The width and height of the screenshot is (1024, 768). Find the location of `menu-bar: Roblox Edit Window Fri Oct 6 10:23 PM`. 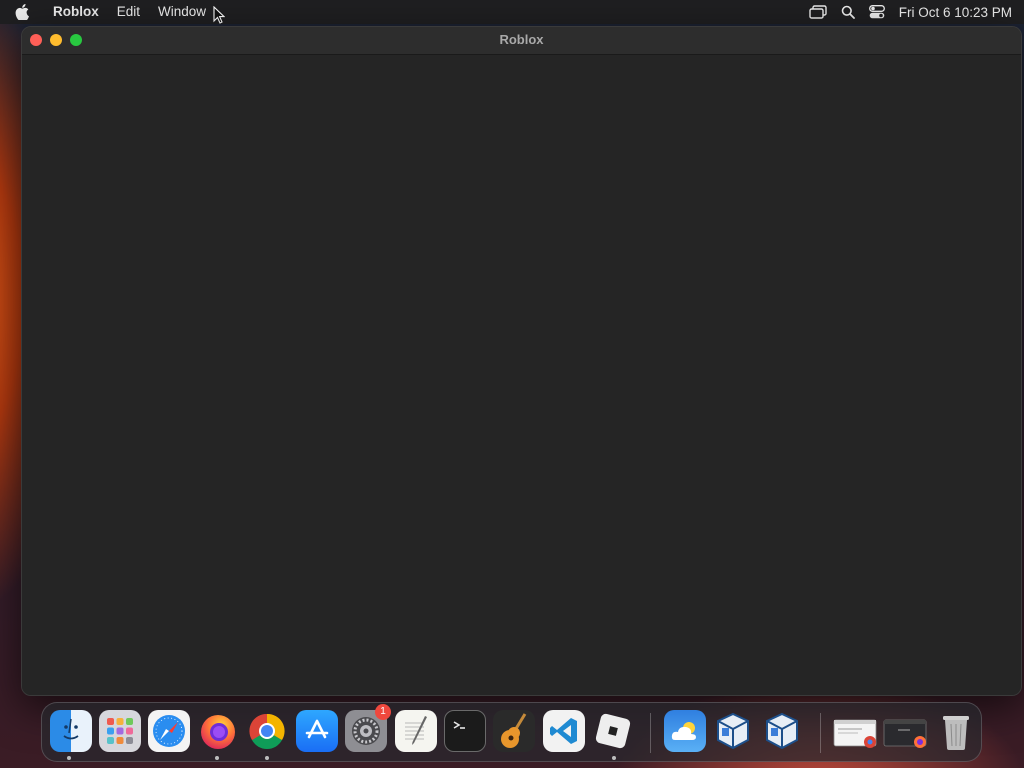

menu-bar: Roblox Edit Window Fri Oct 6 10:23 PM is located at coordinates (512, 12).